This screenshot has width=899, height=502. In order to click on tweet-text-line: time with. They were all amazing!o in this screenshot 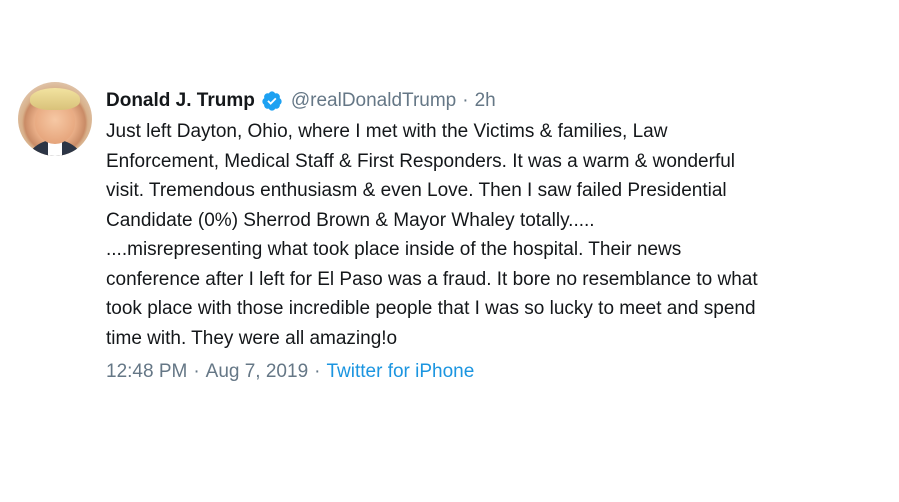, I will do `click(252, 338)`.